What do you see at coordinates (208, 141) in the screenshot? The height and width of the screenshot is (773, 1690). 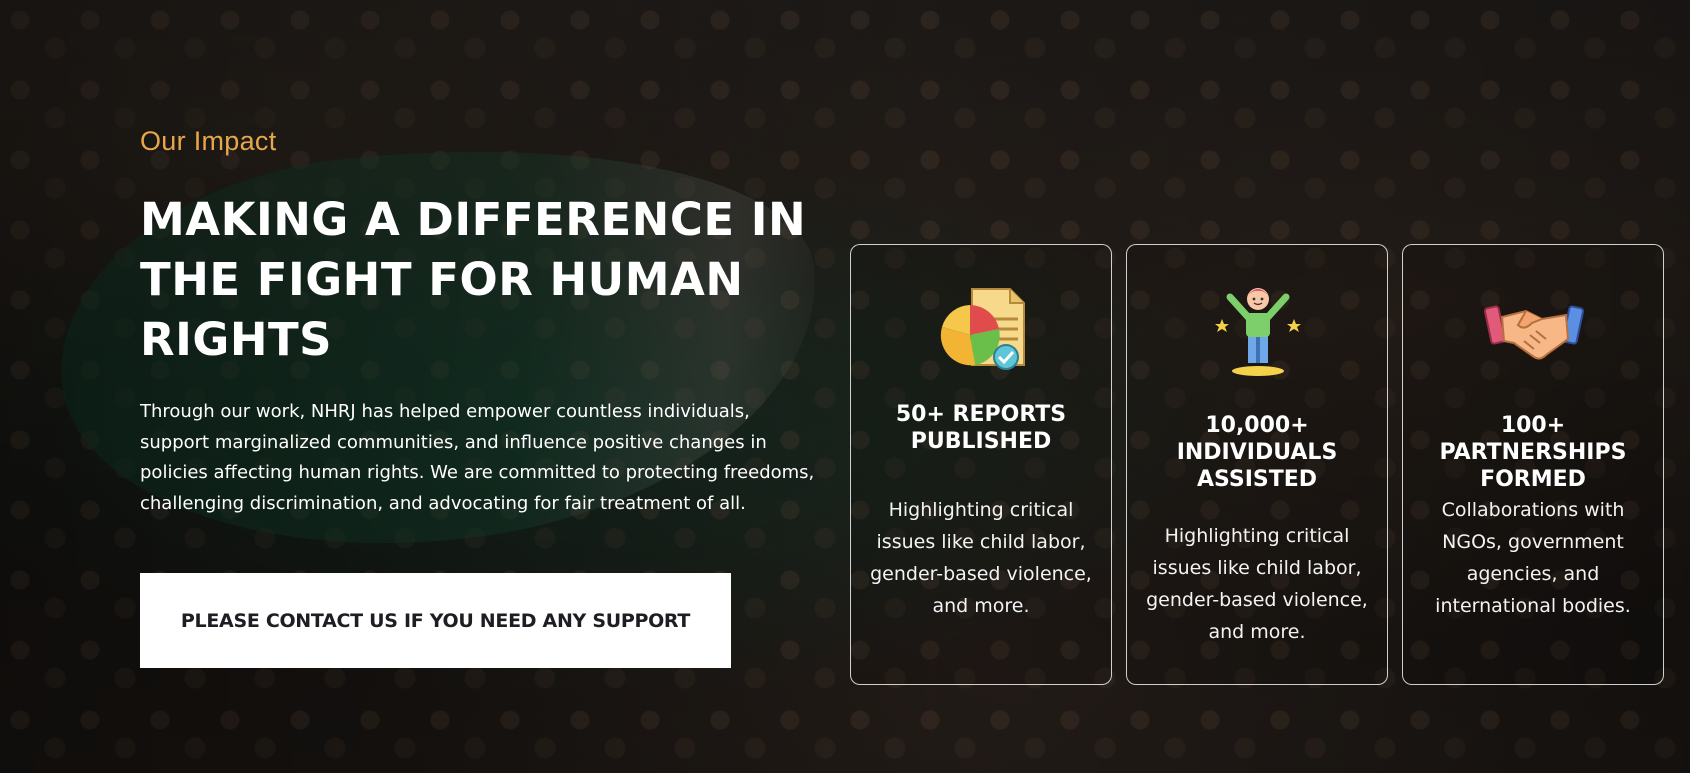 I see `section-eyebrow: Our Impact` at bounding box center [208, 141].